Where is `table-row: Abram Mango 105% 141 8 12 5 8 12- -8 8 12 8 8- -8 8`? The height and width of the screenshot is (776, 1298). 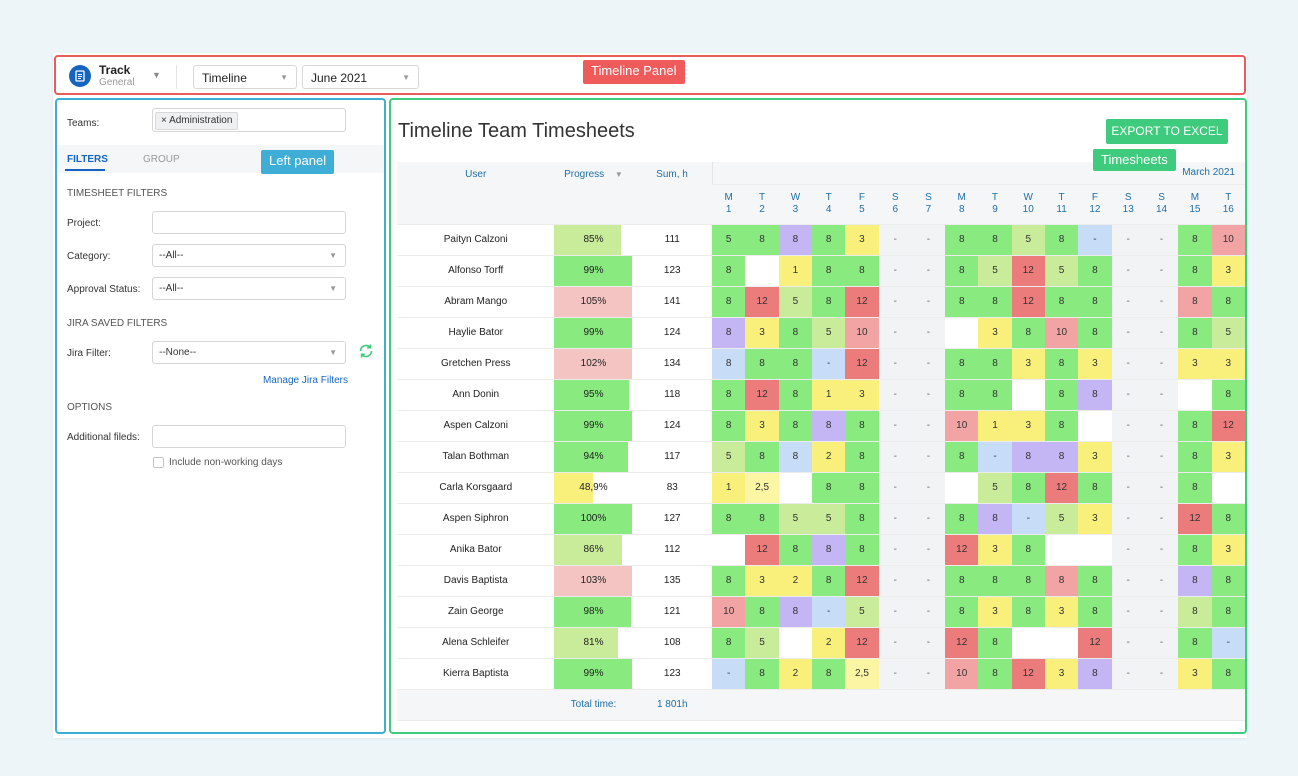 table-row: Abram Mango 105% 141 8 12 5 8 12- -8 8 12 8 8- -8 8 is located at coordinates (821, 302).